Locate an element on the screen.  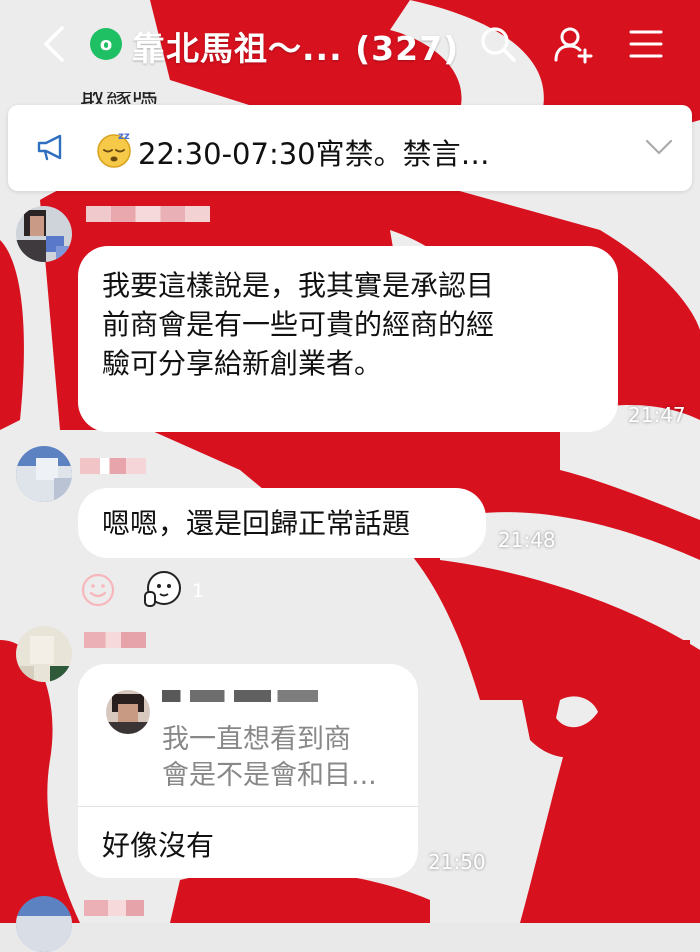
sleeping-face-emoji: zz is located at coordinates (114, 149).